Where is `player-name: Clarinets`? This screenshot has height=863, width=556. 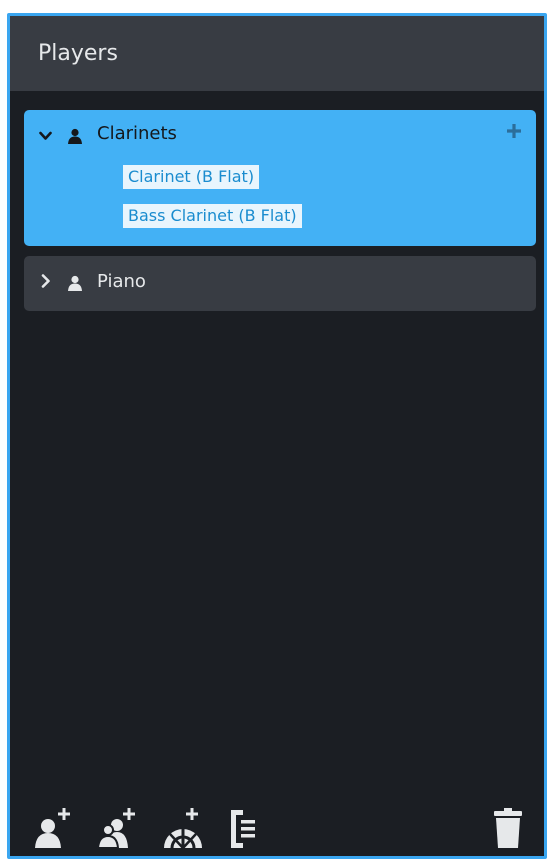 player-name: Clarinets is located at coordinates (137, 133).